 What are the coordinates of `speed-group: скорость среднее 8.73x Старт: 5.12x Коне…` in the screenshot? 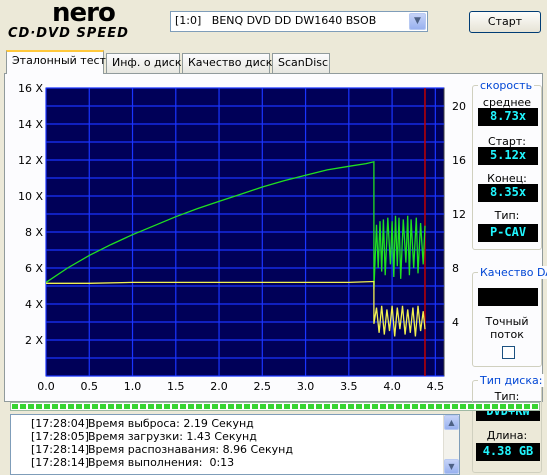 It's located at (507, 164).